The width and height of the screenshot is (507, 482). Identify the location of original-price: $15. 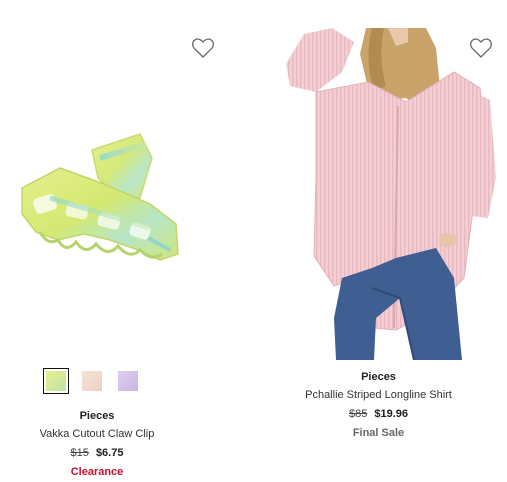
(79, 453).